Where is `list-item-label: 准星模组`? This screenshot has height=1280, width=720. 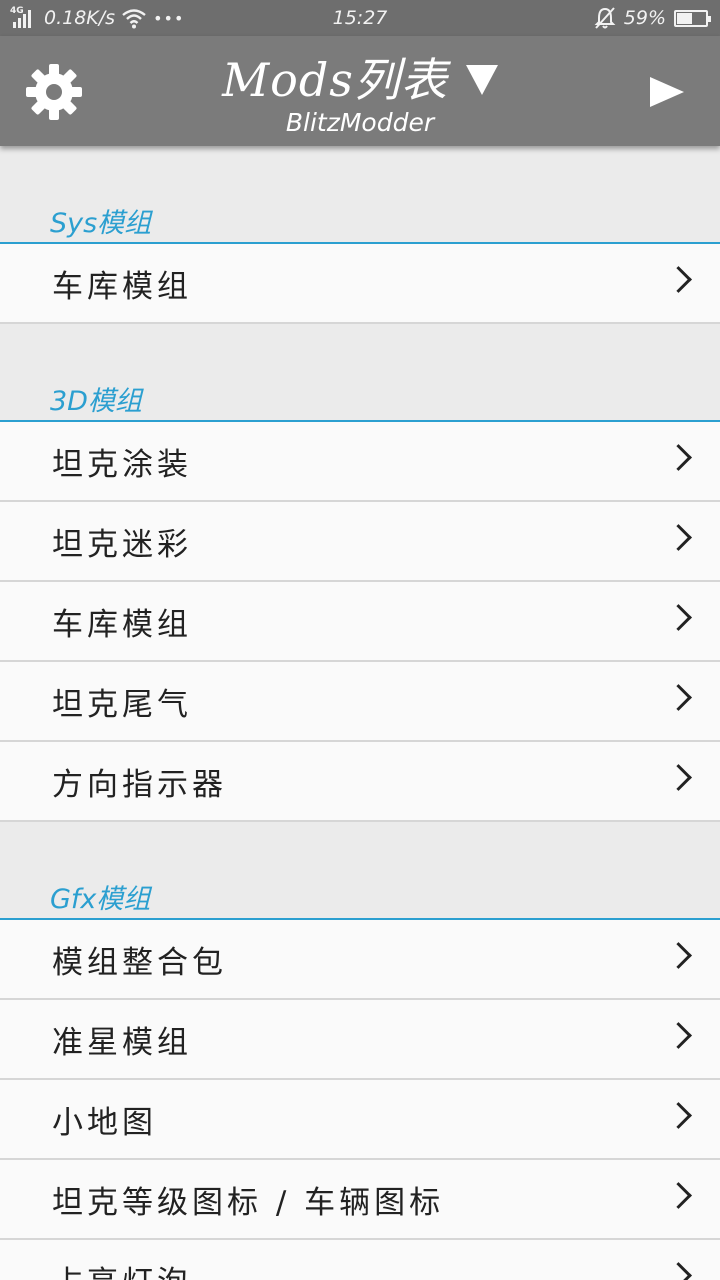 list-item-label: 准星模组 is located at coordinates (122, 1042).